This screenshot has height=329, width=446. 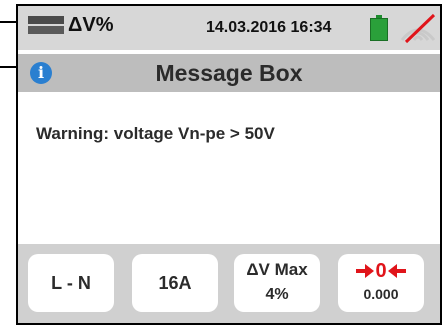 What do you see at coordinates (396, 271) in the screenshot?
I see `arrow-left-icon` at bounding box center [396, 271].